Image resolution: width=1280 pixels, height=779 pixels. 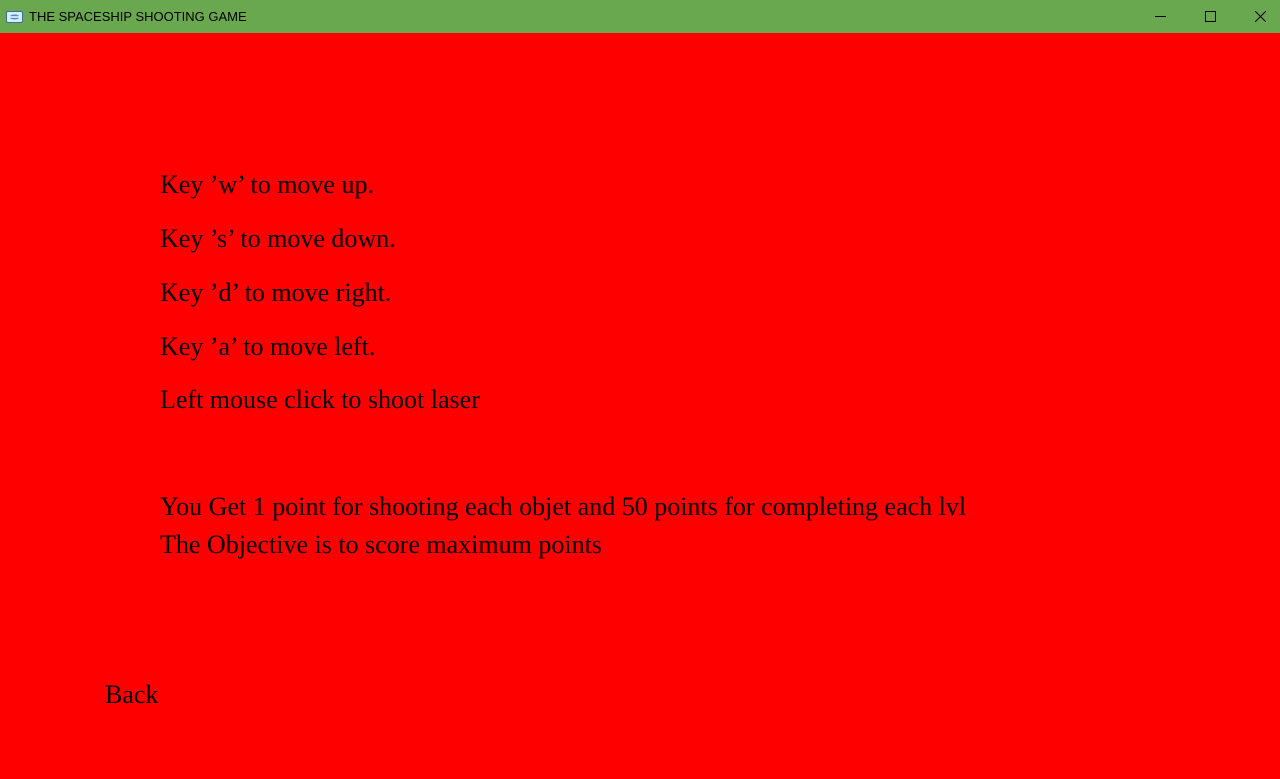 What do you see at coordinates (381, 544) in the screenshot?
I see `objective-text: The Objective is to score maximum points` at bounding box center [381, 544].